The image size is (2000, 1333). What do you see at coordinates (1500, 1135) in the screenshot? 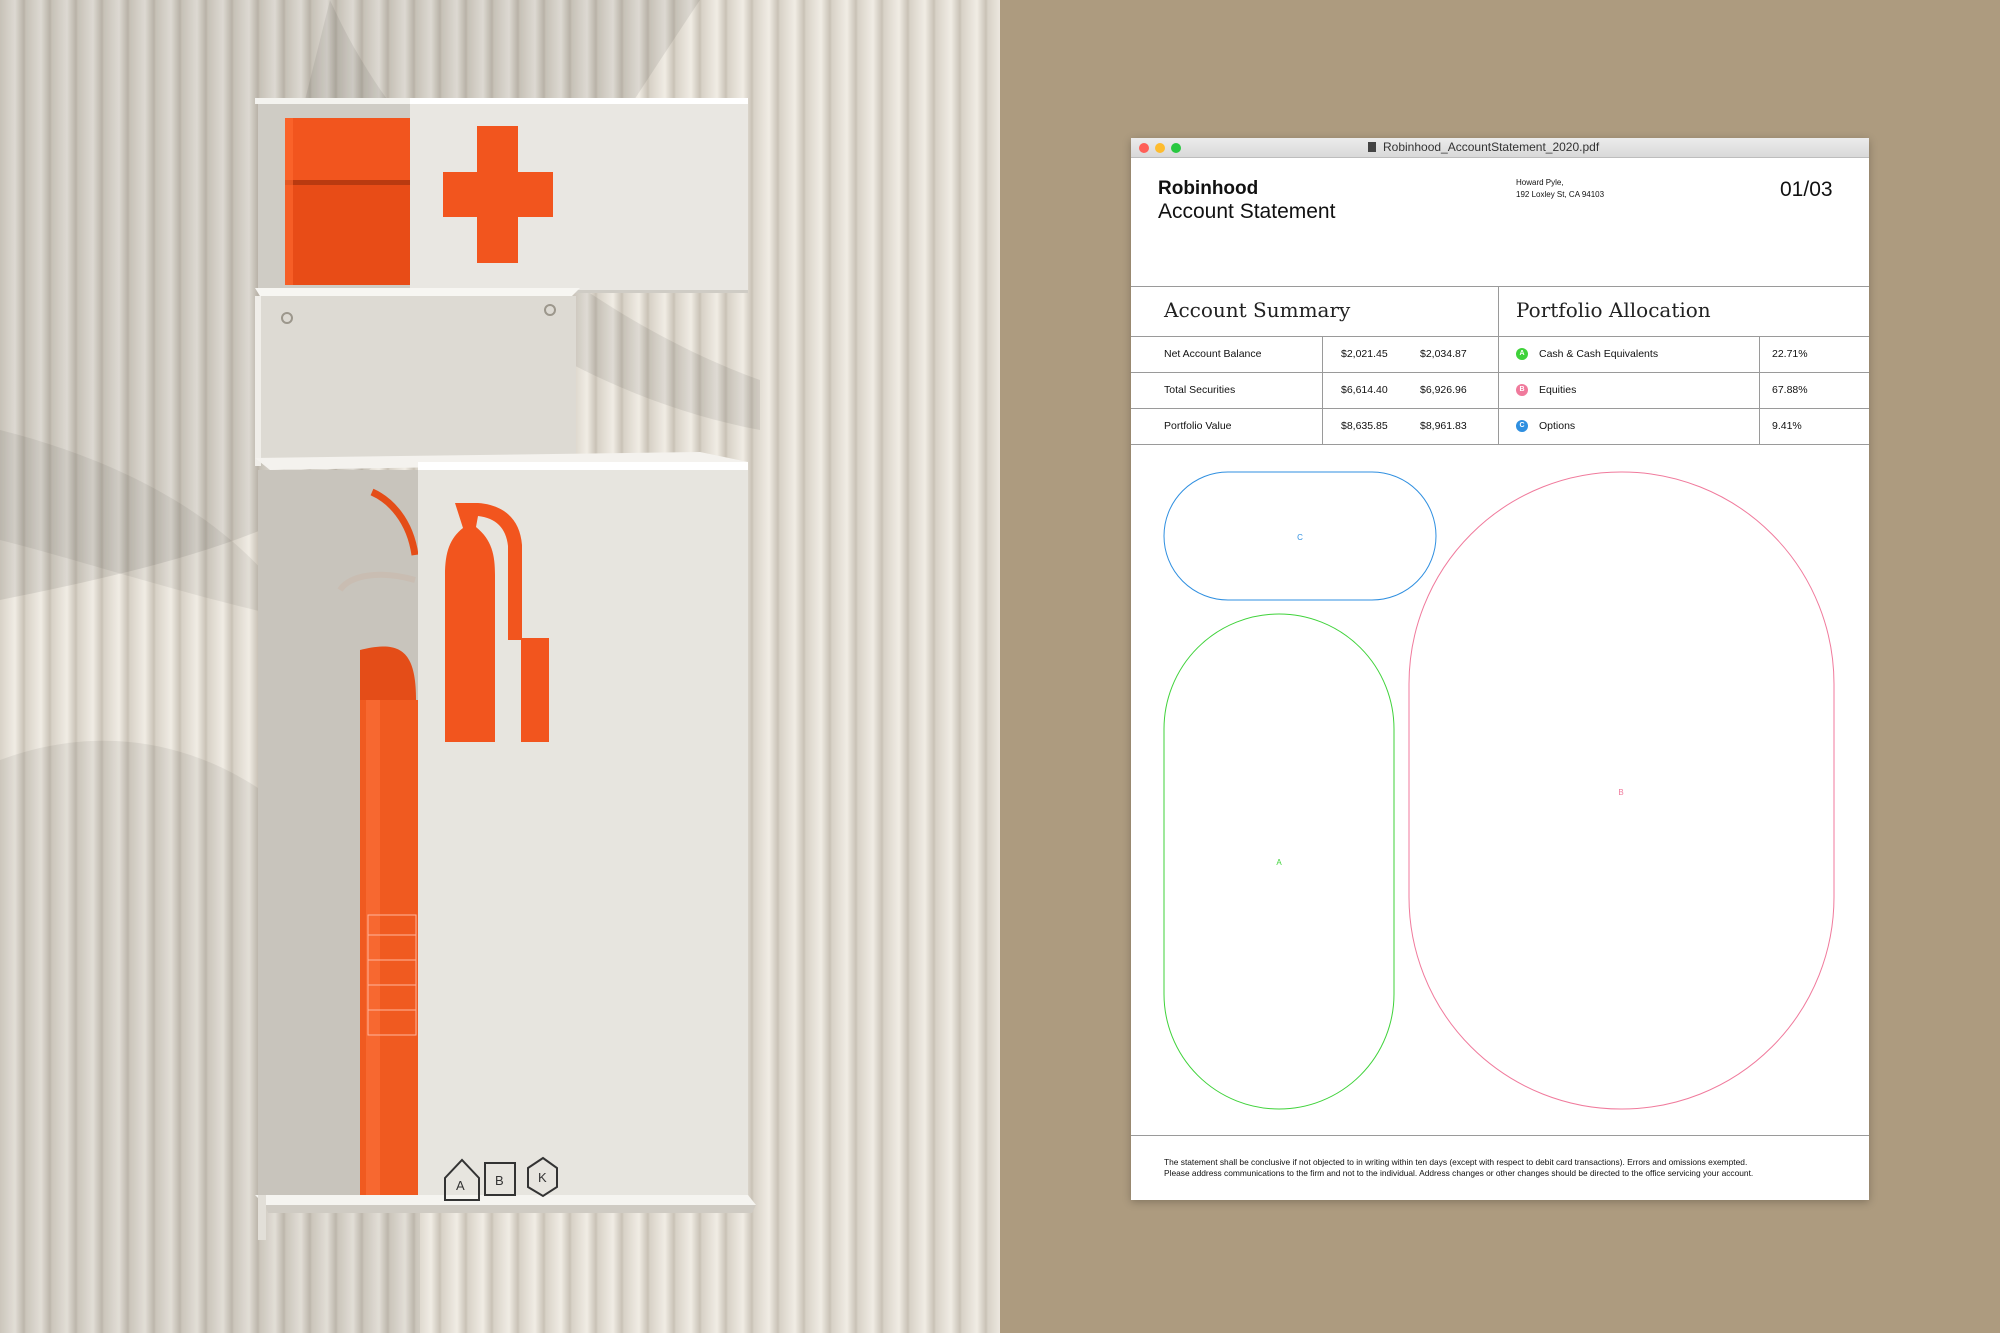
I see `divider` at bounding box center [1500, 1135].